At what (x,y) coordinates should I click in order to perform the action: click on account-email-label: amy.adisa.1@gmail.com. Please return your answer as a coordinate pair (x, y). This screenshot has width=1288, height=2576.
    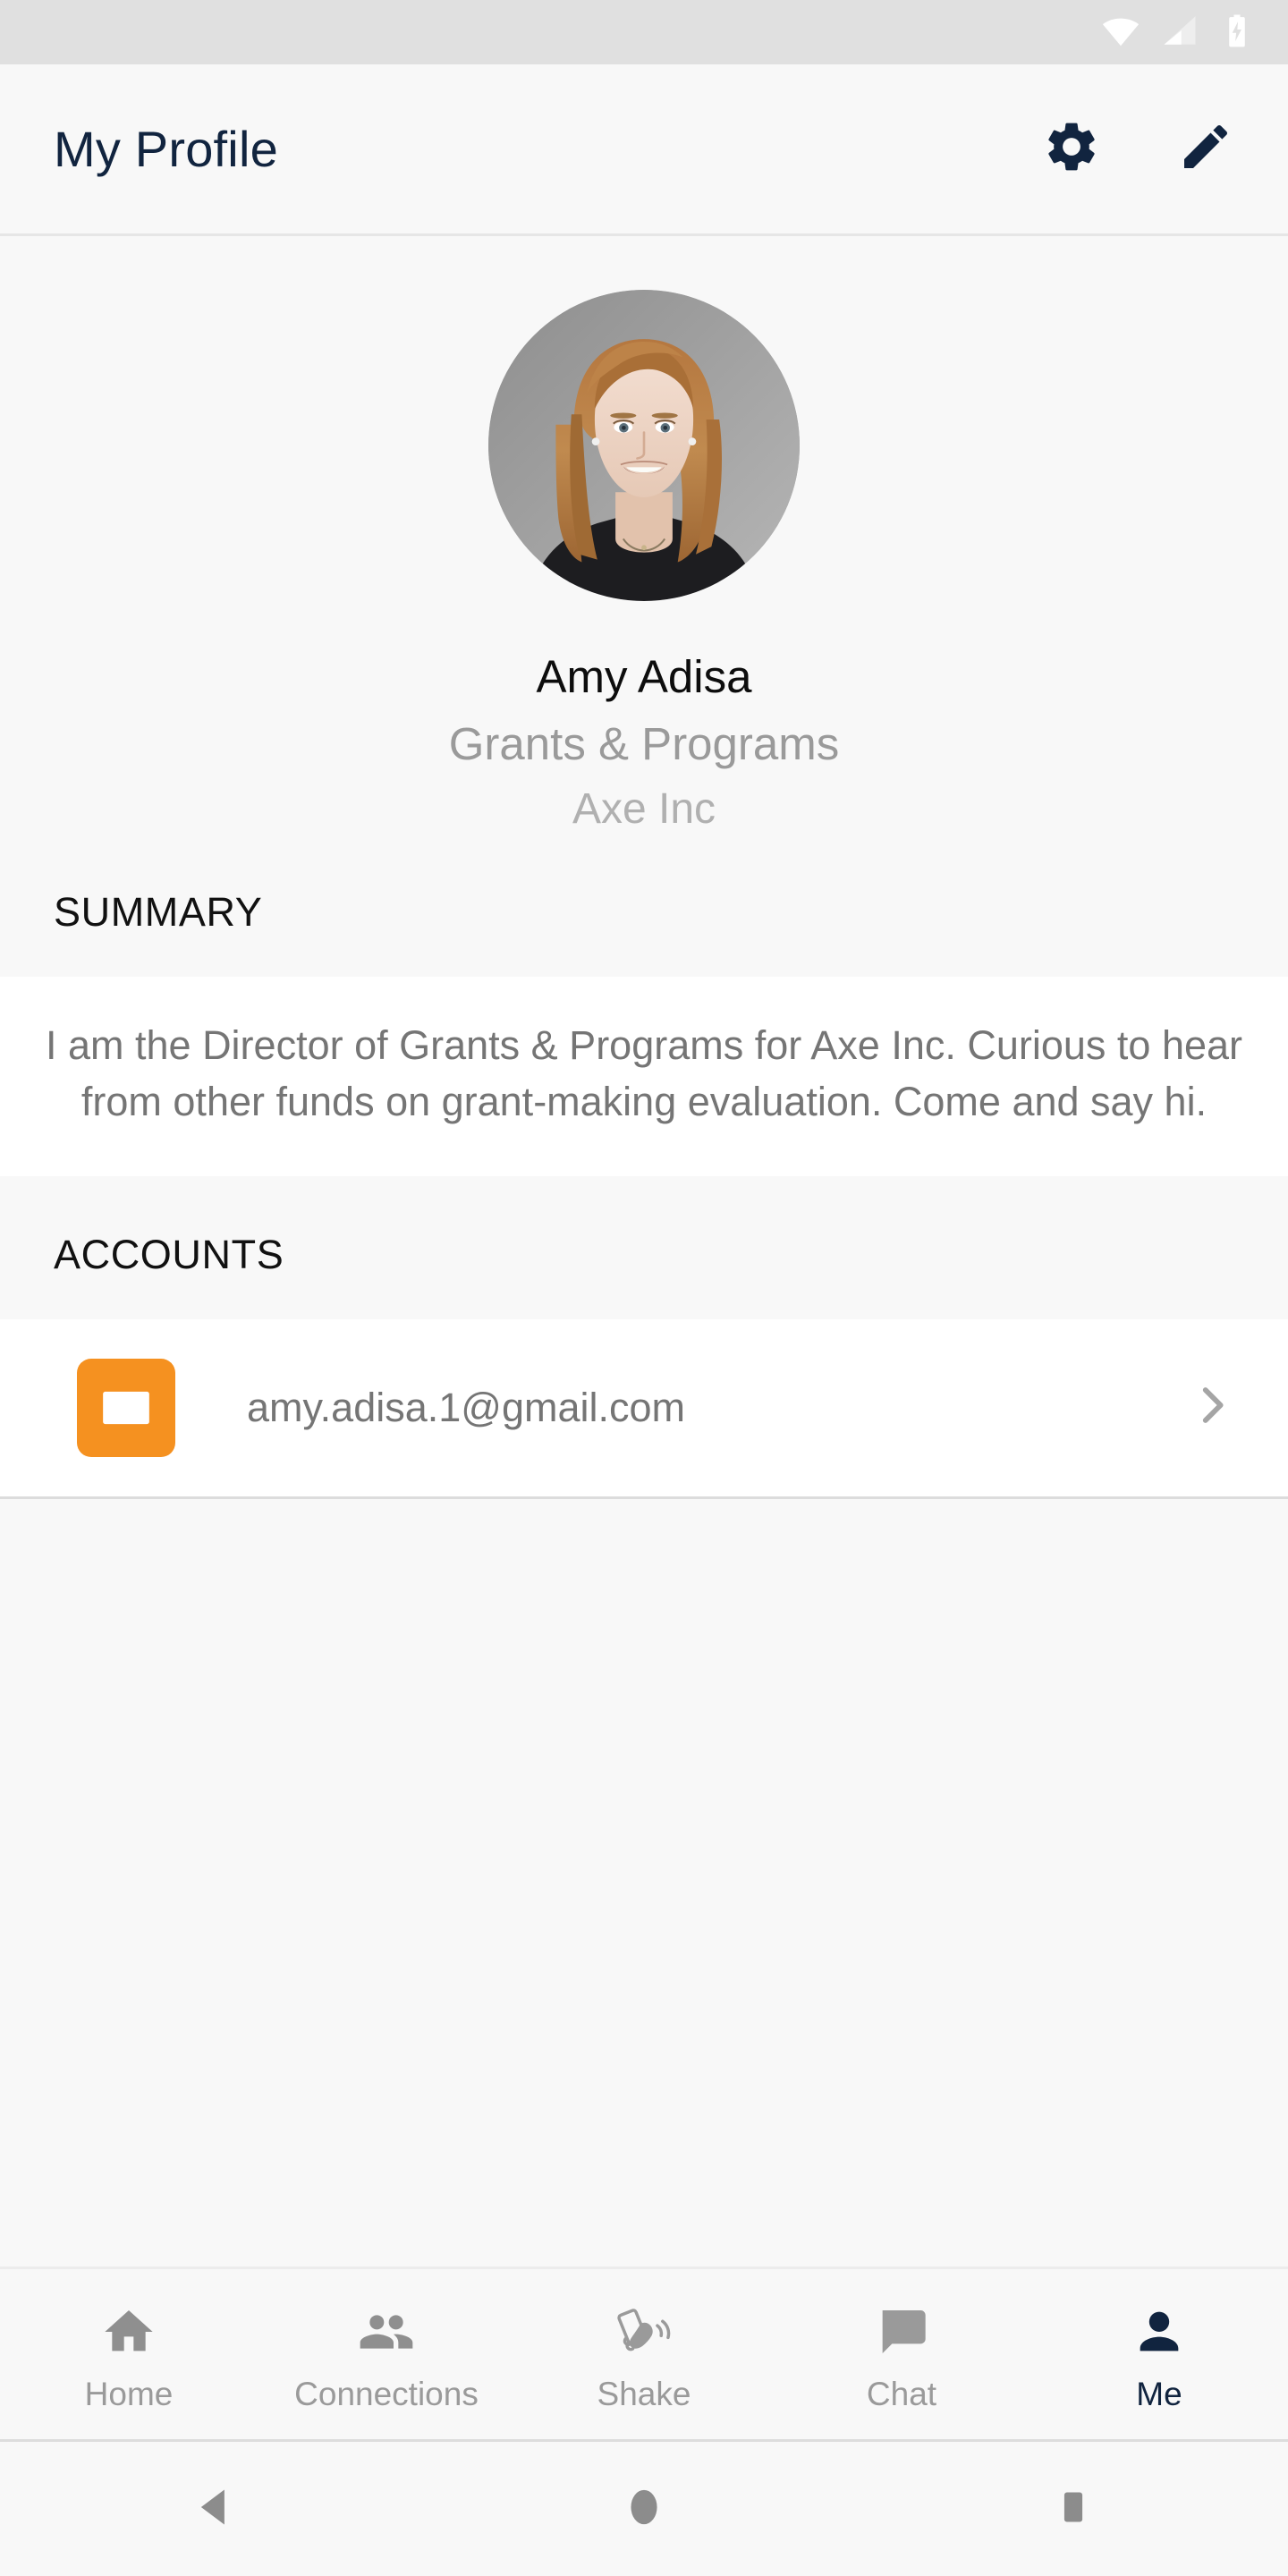
    Looking at the image, I should click on (466, 1407).